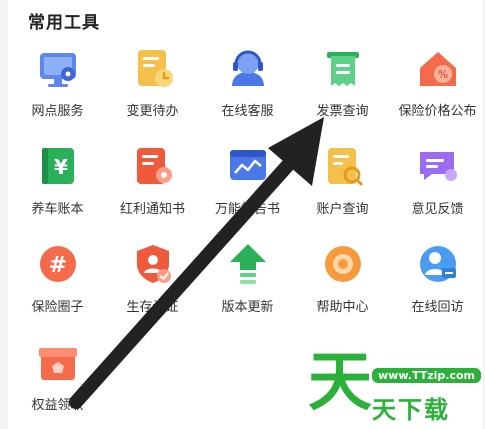 Image resolution: width=485 pixels, height=429 pixels. I want to click on tool-help-center: 帮助中心, so click(342, 283).